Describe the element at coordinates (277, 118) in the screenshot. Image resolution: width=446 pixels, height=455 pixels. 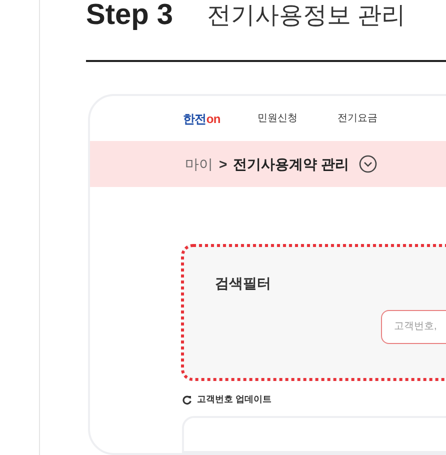
I see `nav-link: 민원신청` at that location.